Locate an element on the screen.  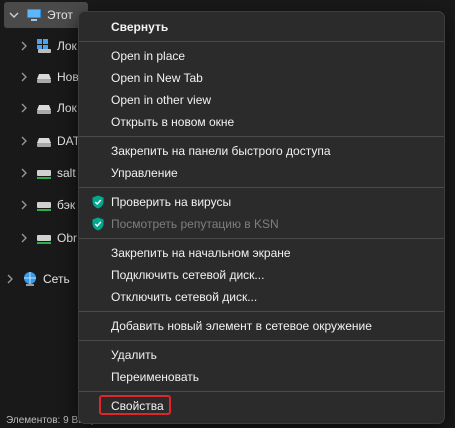
tree-item-label: Нов is located at coordinates (68, 77).